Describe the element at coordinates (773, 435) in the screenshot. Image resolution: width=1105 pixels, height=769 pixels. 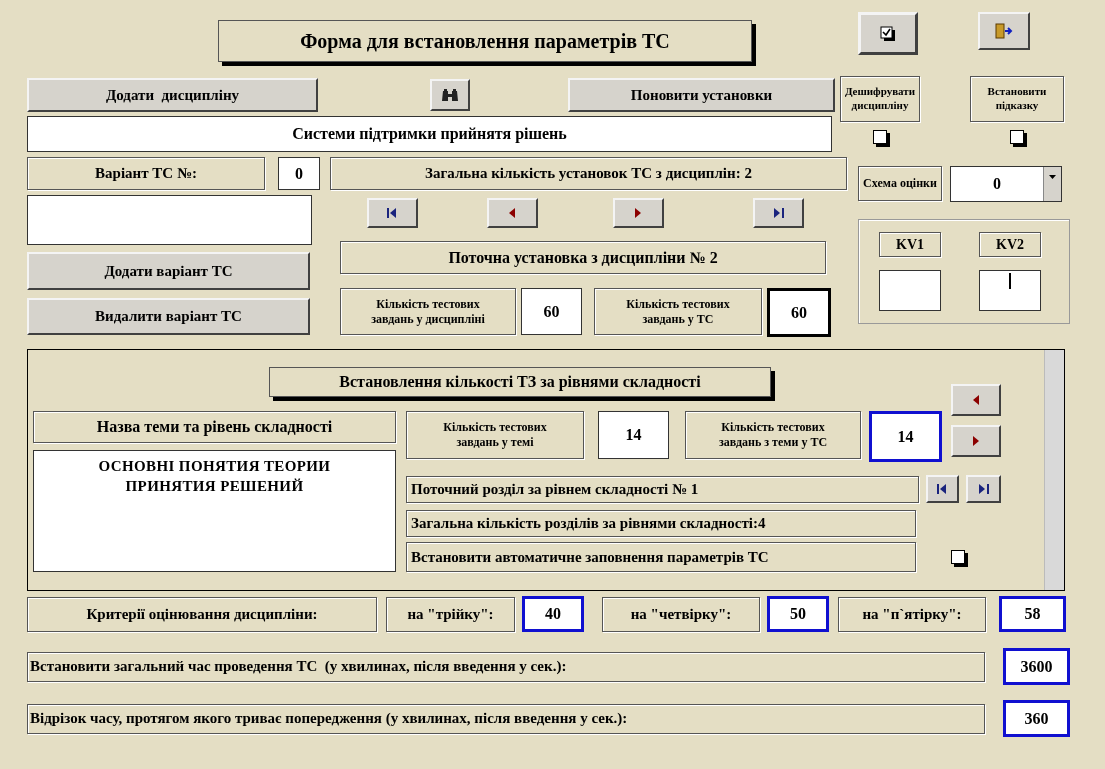
I see `field-label: Кількість тестових завдань з теми у ТС` at that location.